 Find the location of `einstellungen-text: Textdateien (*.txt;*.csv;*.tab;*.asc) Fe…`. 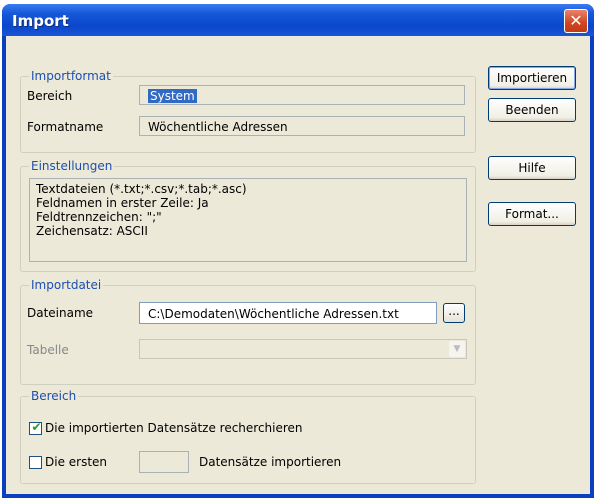

einstellungen-text: Textdateien (*.txt;*.csv;*.tab;*.asc) Fe… is located at coordinates (248, 220).